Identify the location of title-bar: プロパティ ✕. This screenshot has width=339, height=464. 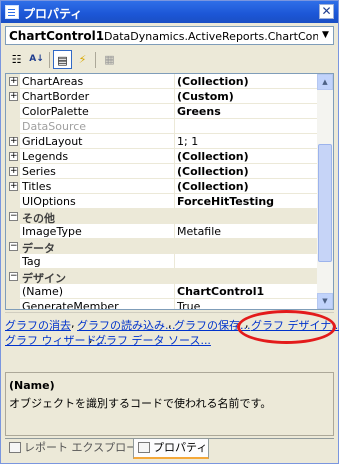
(169, 12).